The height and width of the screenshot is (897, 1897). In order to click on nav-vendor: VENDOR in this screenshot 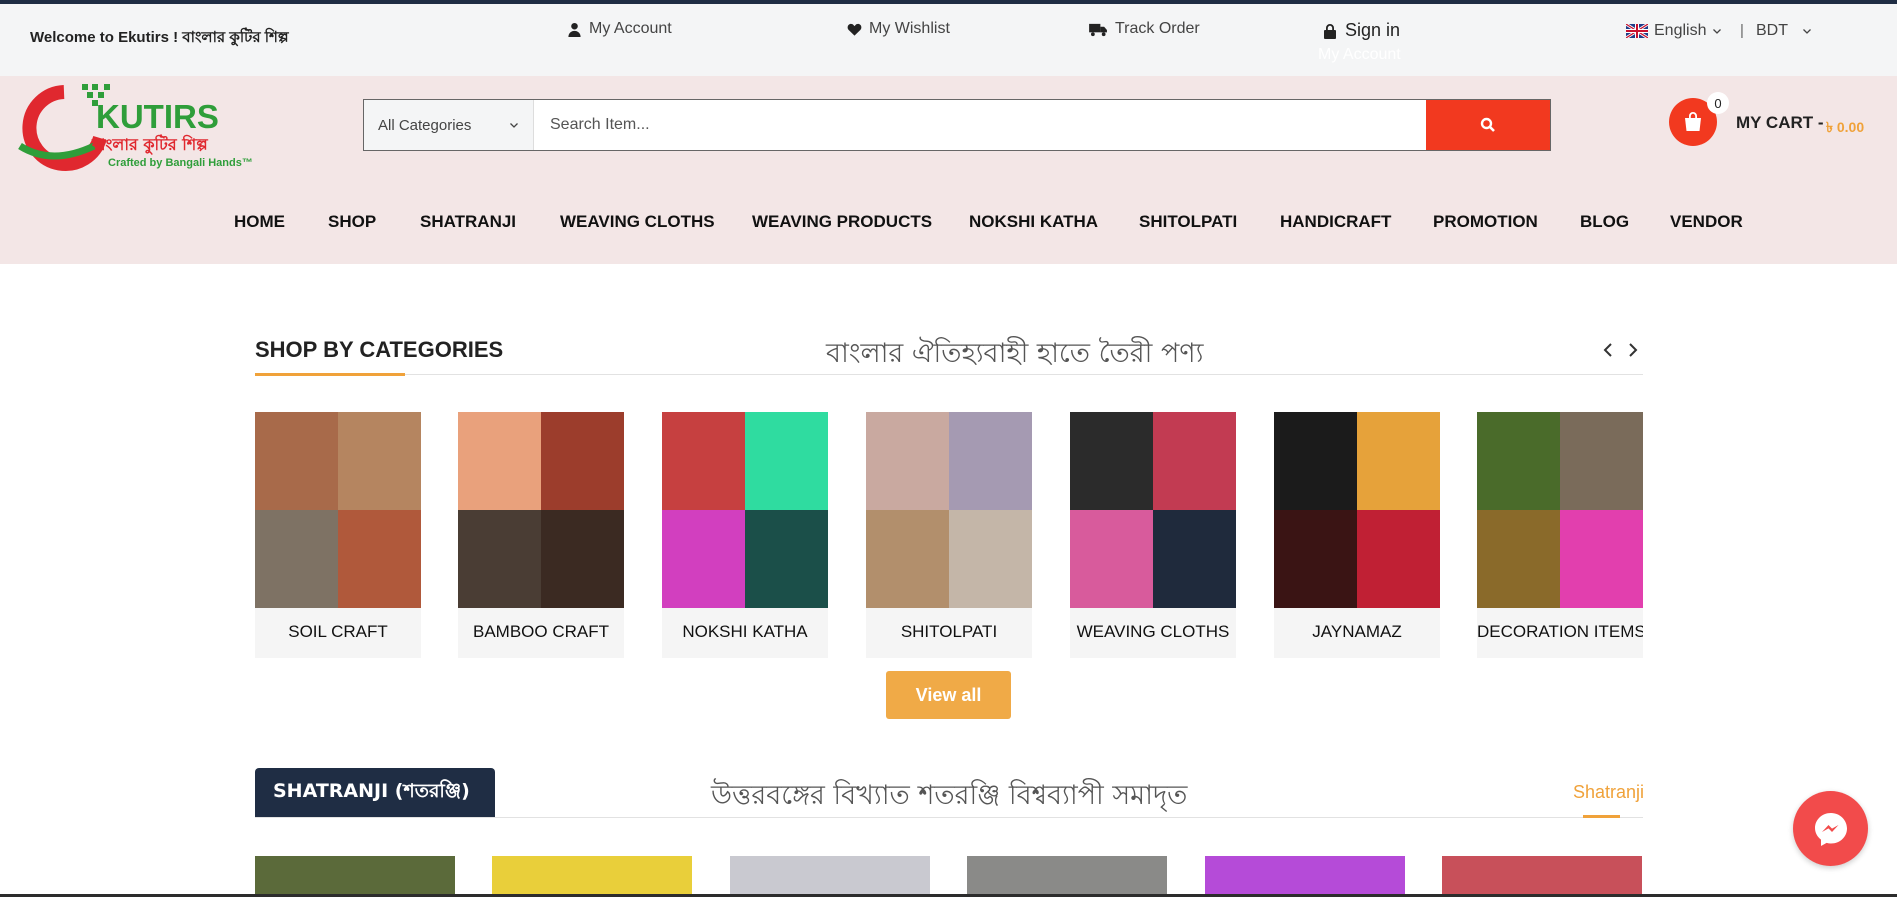, I will do `click(1706, 222)`.